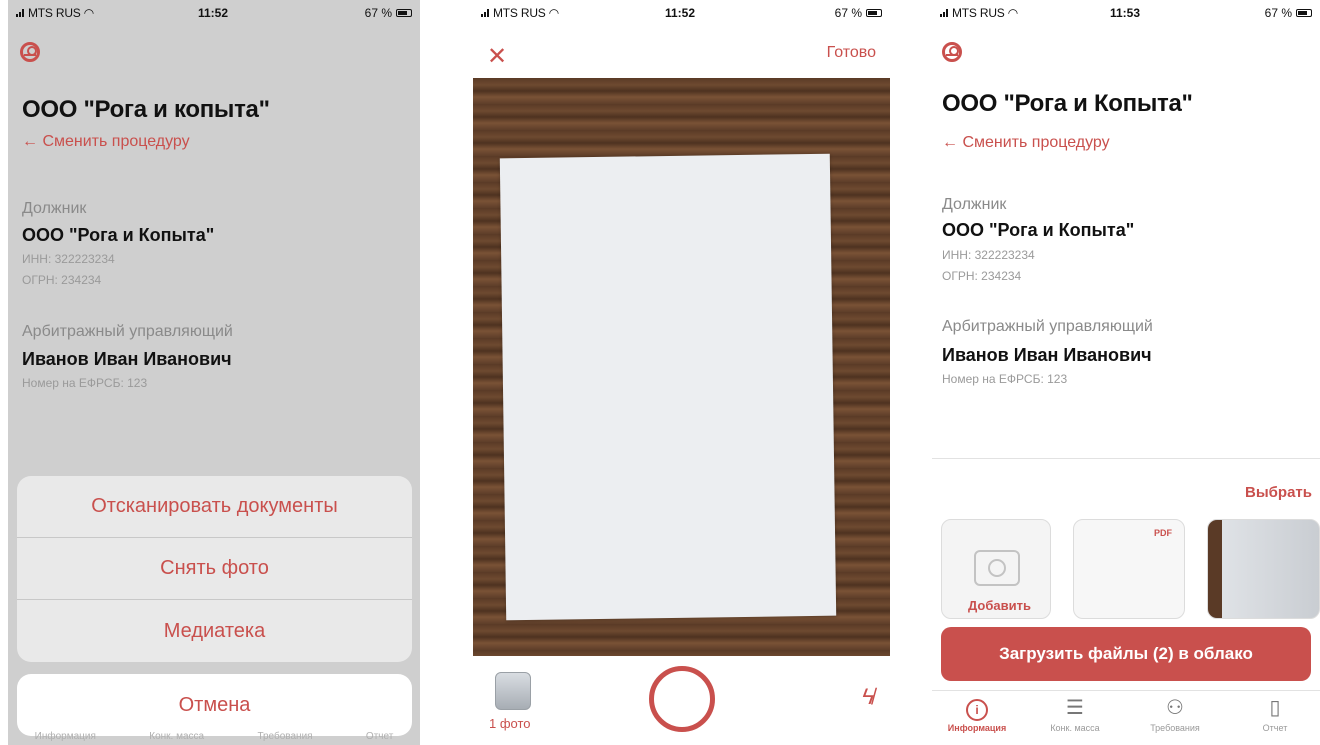 The height and width of the screenshot is (745, 1320). Describe the element at coordinates (1067, 103) in the screenshot. I see `page-title: ООО "Рога и Копыта"` at that location.